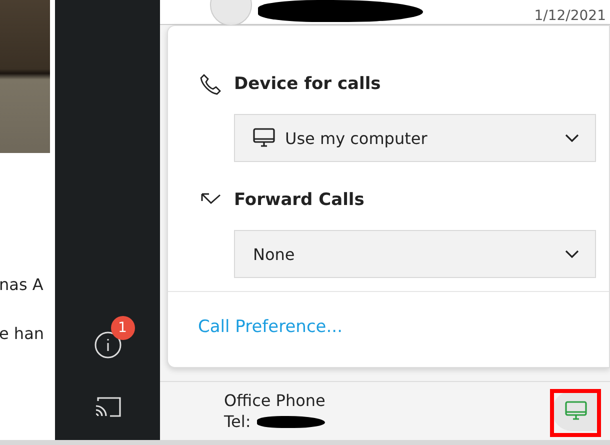 Image resolution: width=610 pixels, height=445 pixels. Describe the element at coordinates (290, 422) in the screenshot. I see `redaction-mark` at that location.